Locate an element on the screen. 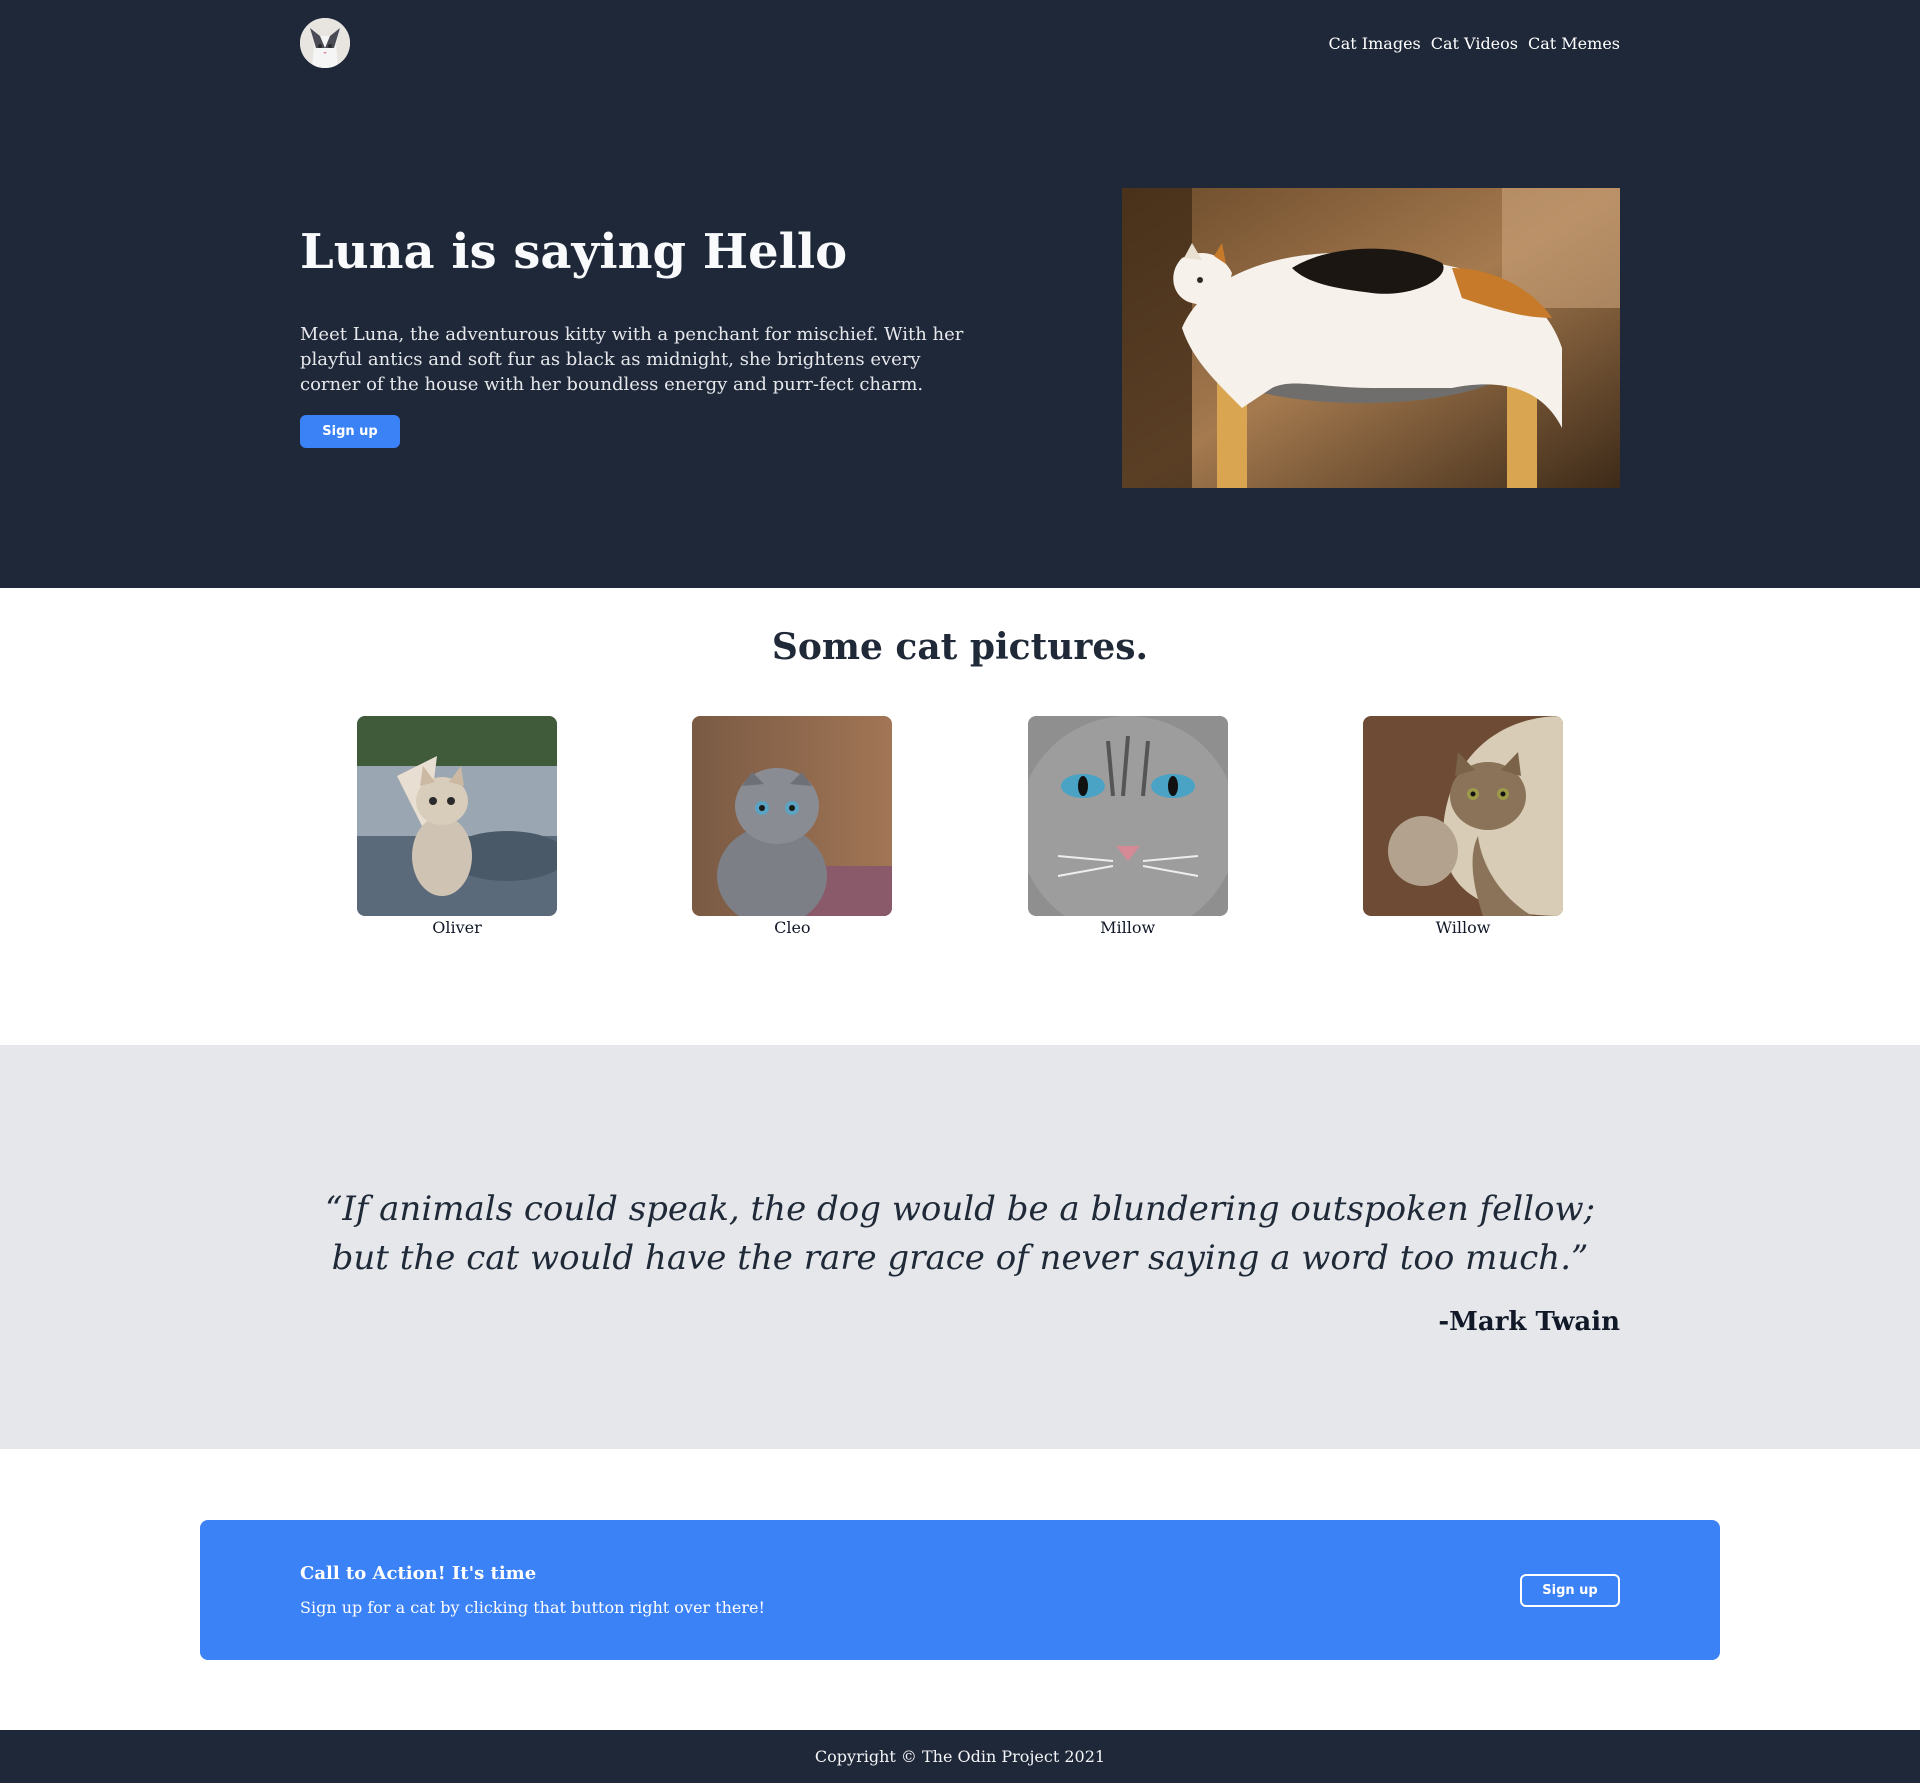  cat-image-oliver is located at coordinates (457, 816).